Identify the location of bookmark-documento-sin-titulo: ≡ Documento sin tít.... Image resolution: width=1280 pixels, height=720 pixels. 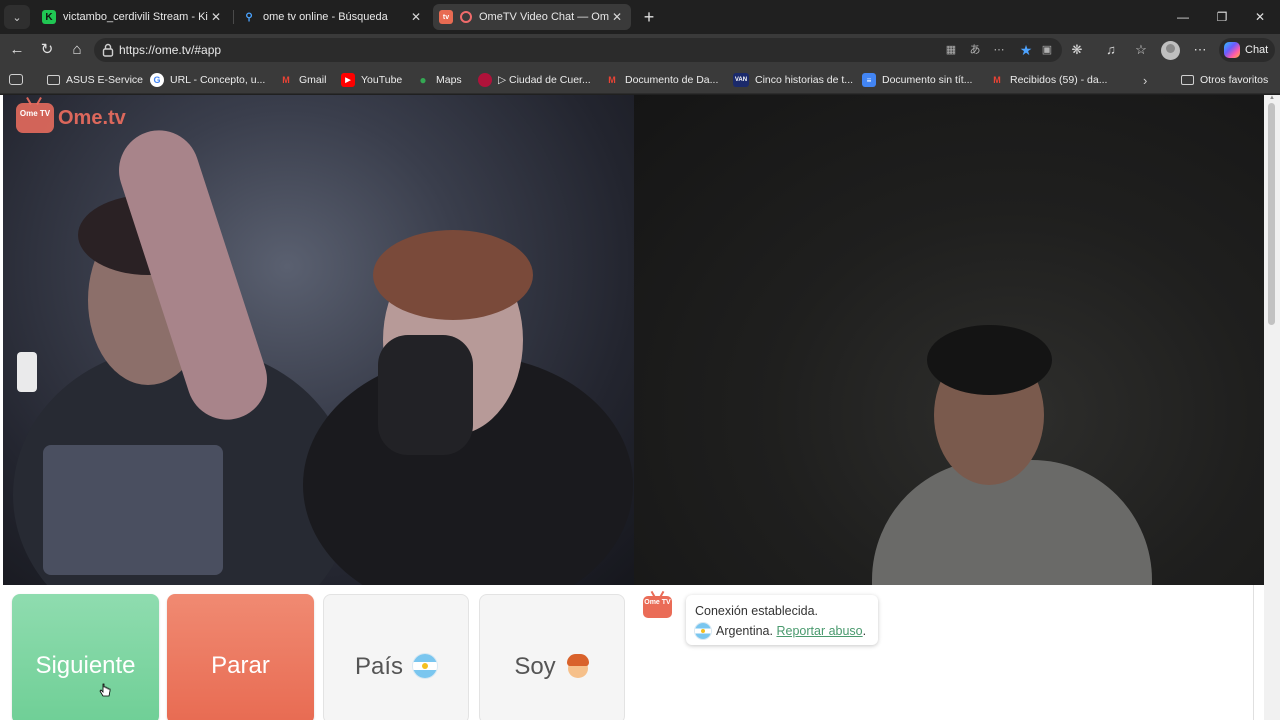
(917, 80).